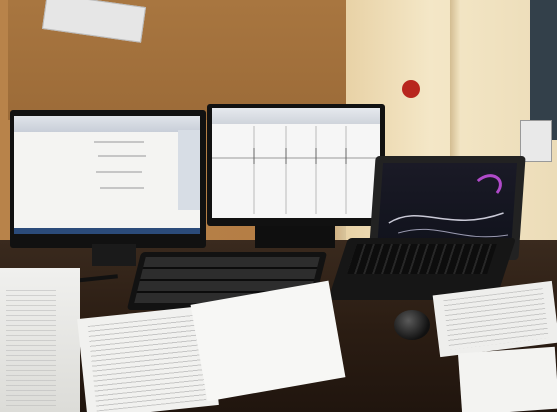 This screenshot has height=412, width=557. Describe the element at coordinates (412, 325) in the screenshot. I see `computer-mouse` at that location.